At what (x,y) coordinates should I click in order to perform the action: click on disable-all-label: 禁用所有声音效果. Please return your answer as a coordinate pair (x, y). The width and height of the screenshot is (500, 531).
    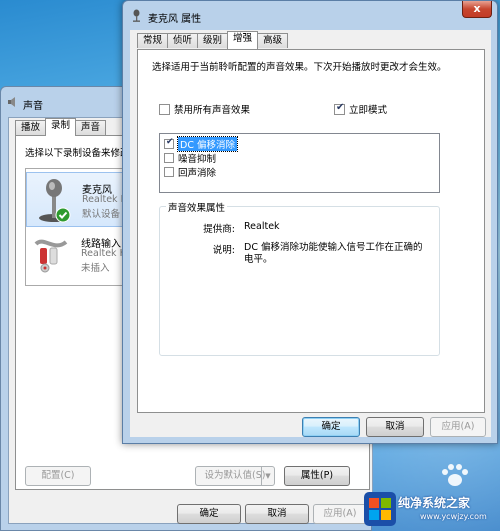
    Looking at the image, I should click on (212, 110).